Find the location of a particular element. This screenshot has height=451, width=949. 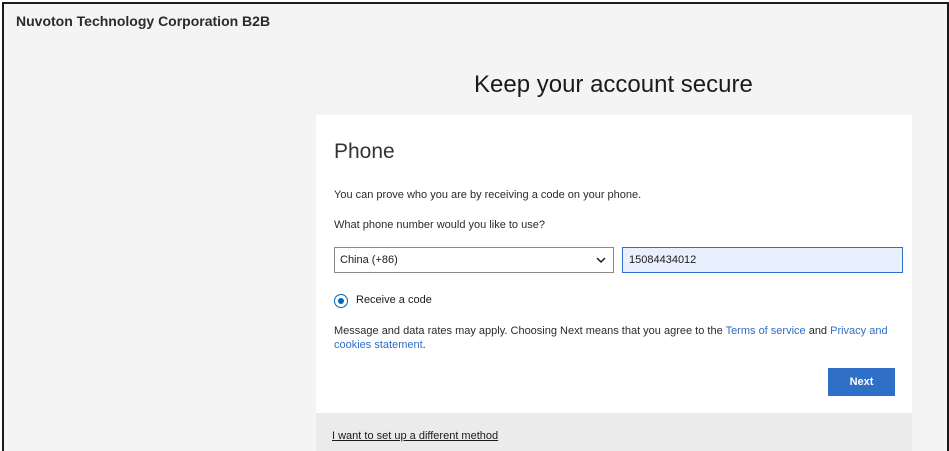

next-button: Next is located at coordinates (861, 382).